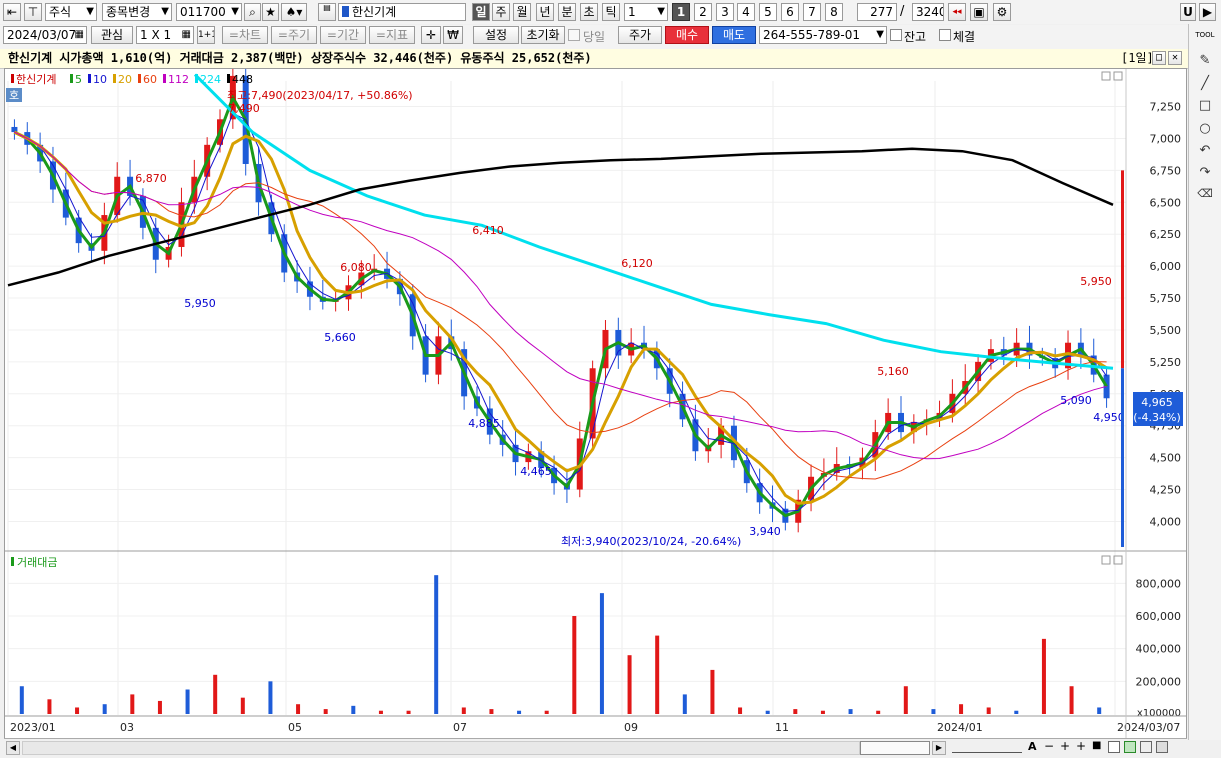 The image size is (1221, 758). I want to click on print-icon, so click(1146, 747).